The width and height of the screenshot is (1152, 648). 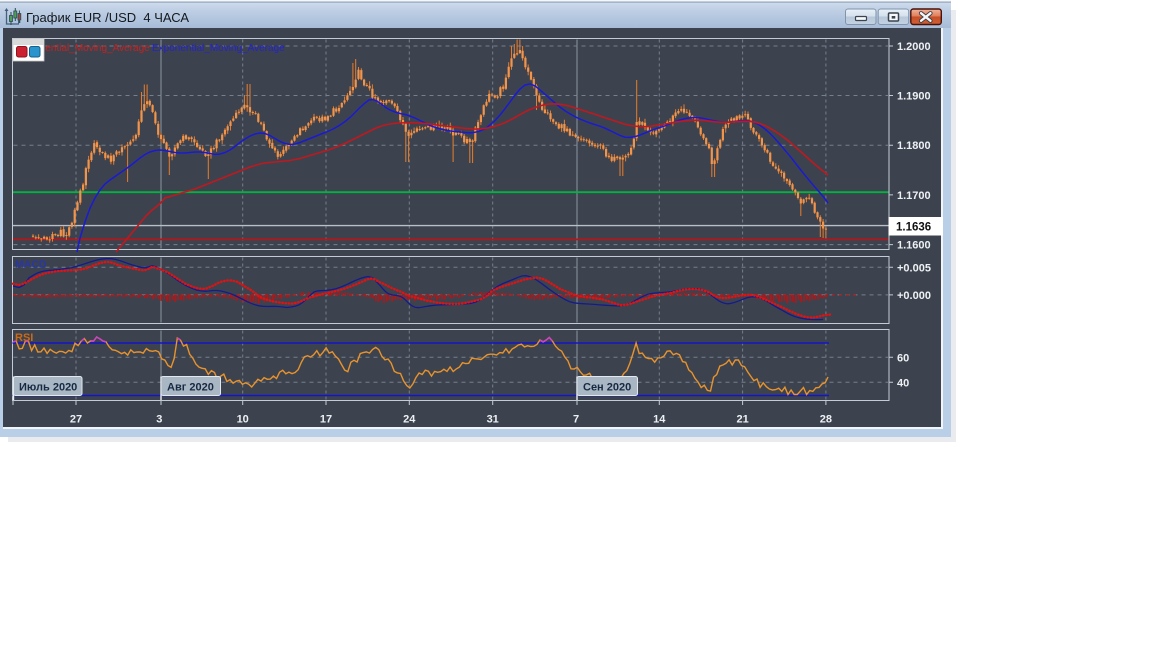 I want to click on svg-text: 21, so click(x=742, y=420).